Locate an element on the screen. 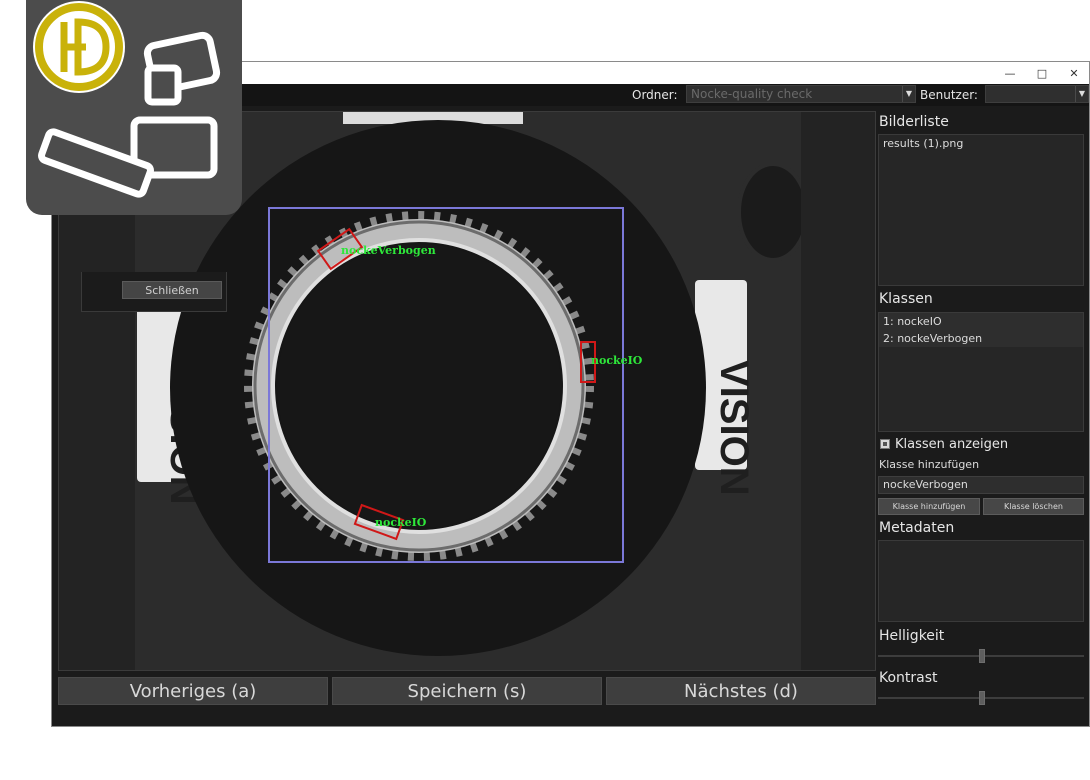  folder-select-value: Nocke-quality check is located at coordinates (752, 94).